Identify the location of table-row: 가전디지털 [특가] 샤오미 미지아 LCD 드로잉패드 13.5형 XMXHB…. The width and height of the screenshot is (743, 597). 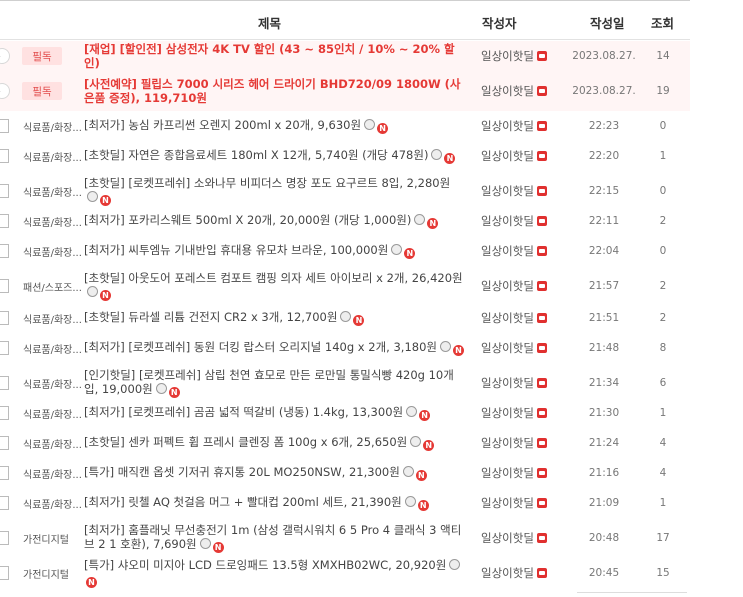
(345, 573).